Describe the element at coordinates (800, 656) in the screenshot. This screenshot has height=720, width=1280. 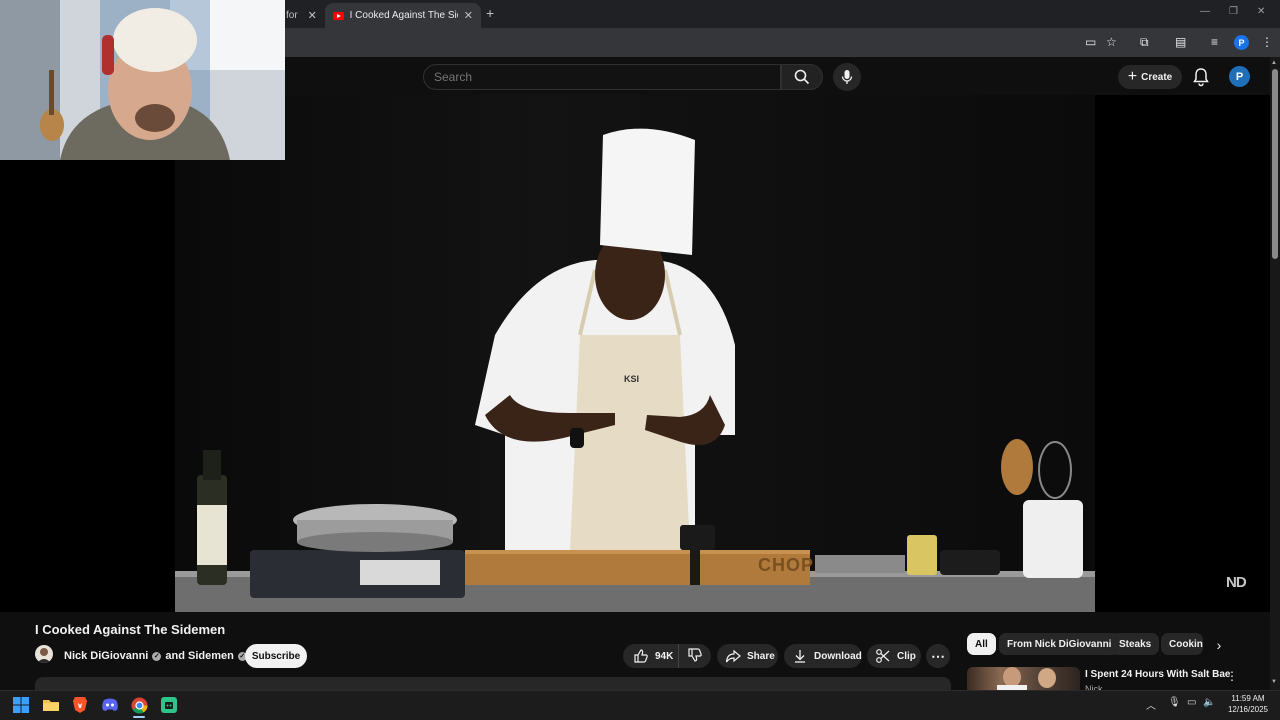
I see `download-icon` at that location.